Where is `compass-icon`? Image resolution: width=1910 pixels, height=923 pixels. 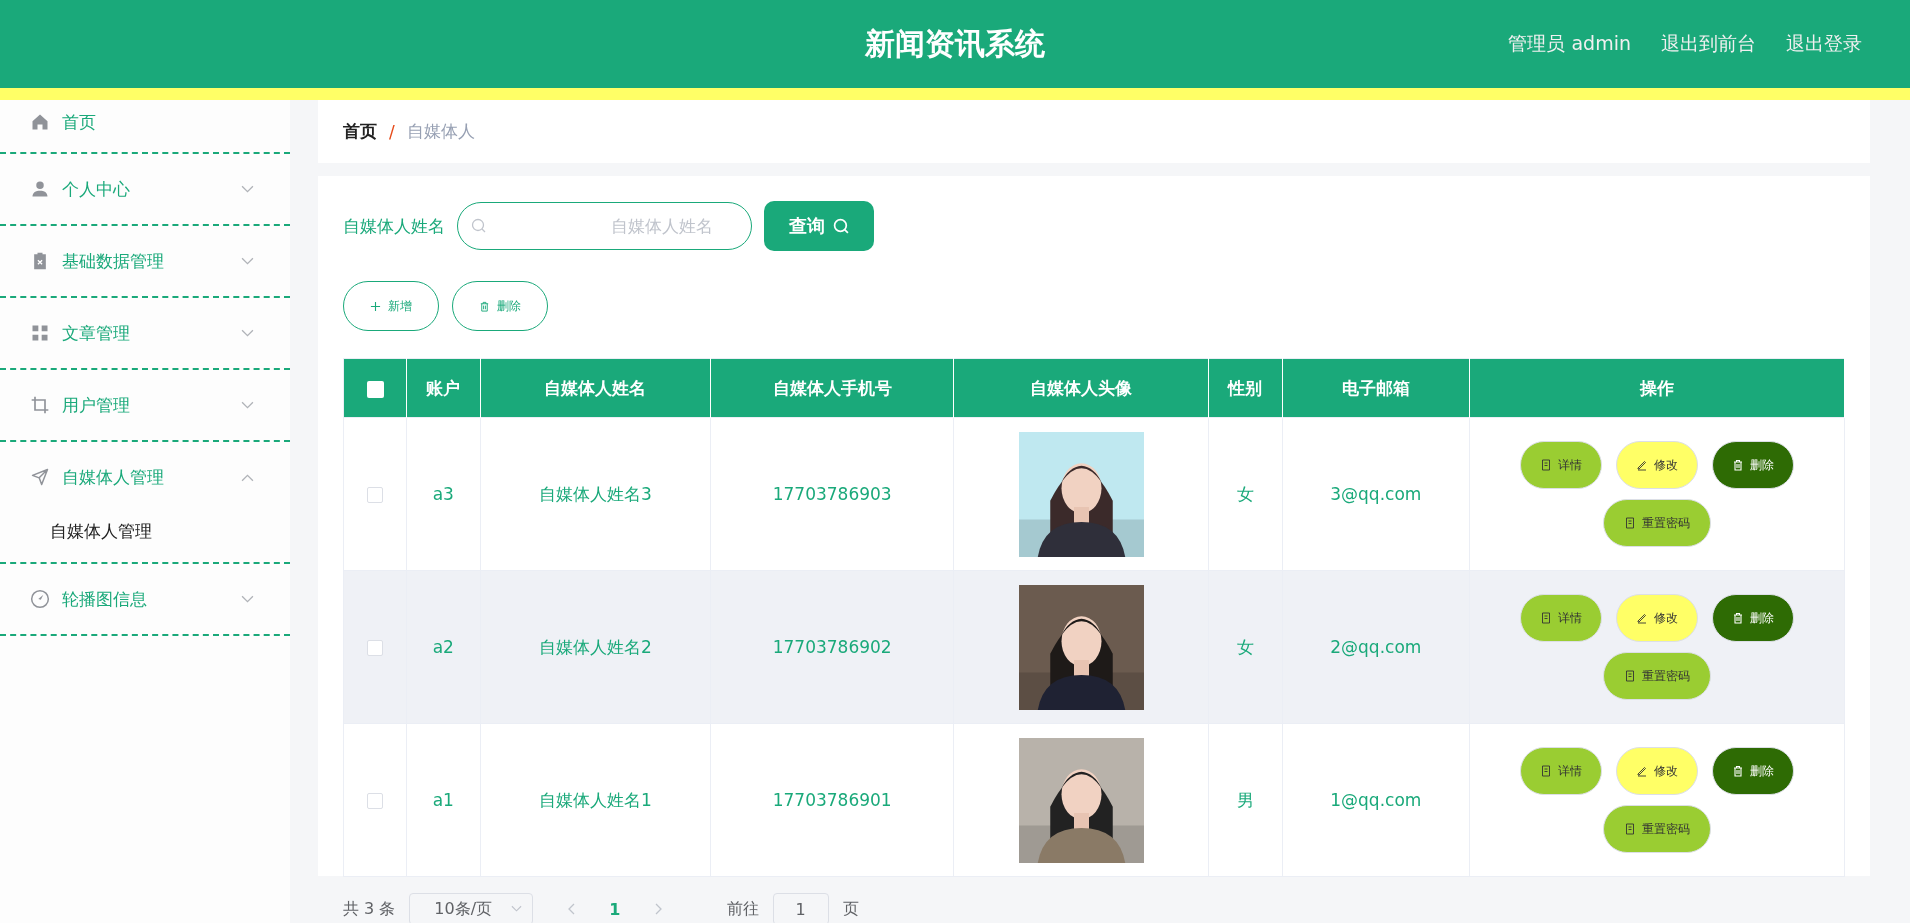 compass-icon is located at coordinates (40, 599).